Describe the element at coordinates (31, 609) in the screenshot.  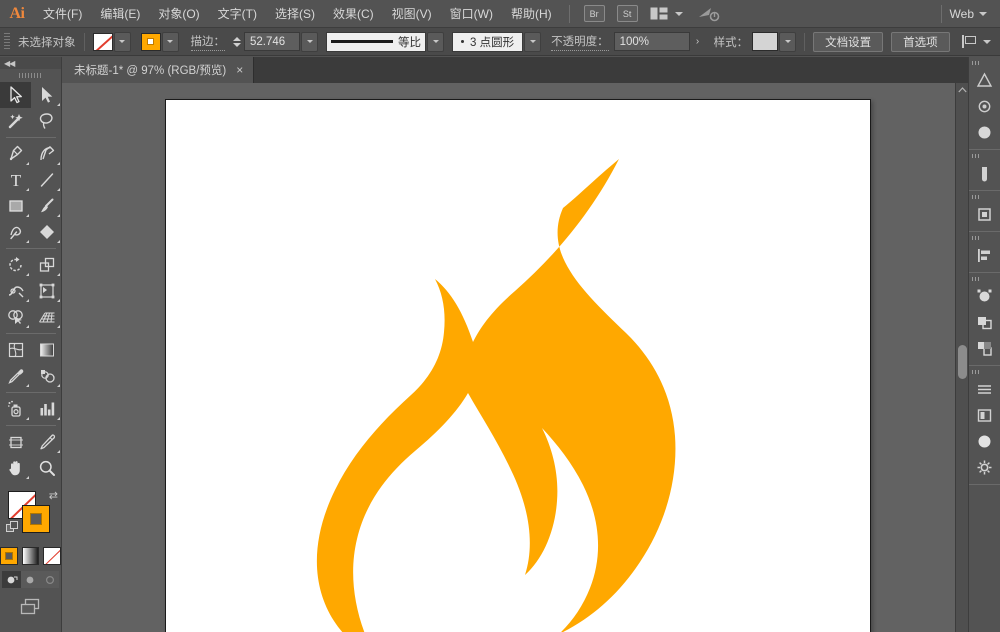
I see `change-screen-mode-button` at that location.